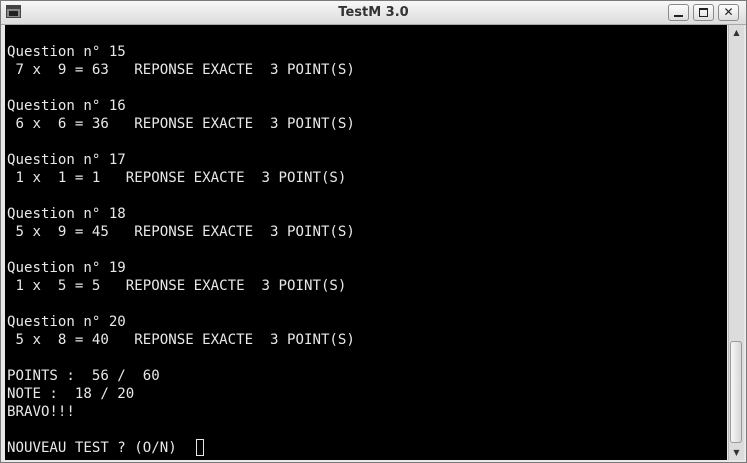 This screenshot has width=747, height=463. Describe the element at coordinates (181, 340) in the screenshot. I see `terminal-line: 5 x 8 = 40 REPONSE EXACTE 3 POINT(S)` at that location.